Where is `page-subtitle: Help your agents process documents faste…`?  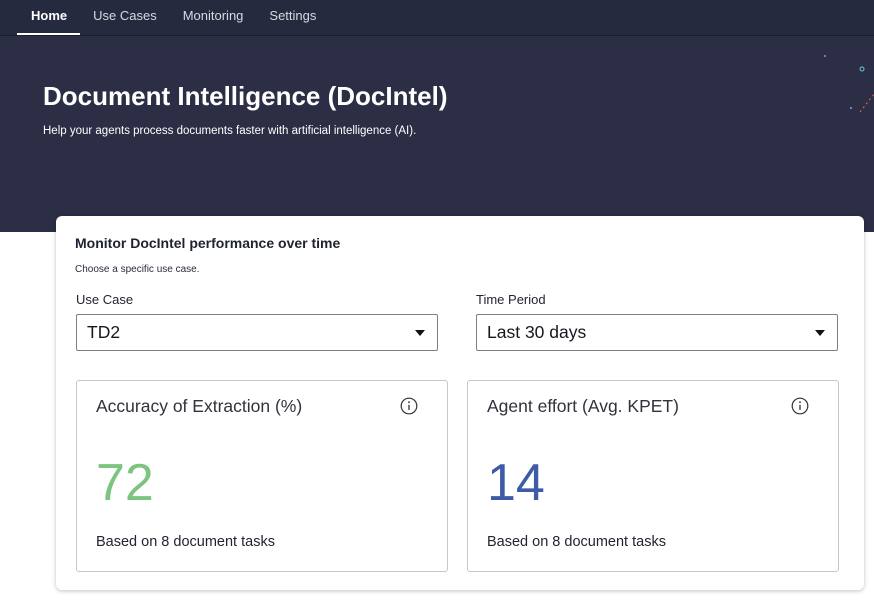 page-subtitle: Help your agents process documents faste… is located at coordinates (230, 131).